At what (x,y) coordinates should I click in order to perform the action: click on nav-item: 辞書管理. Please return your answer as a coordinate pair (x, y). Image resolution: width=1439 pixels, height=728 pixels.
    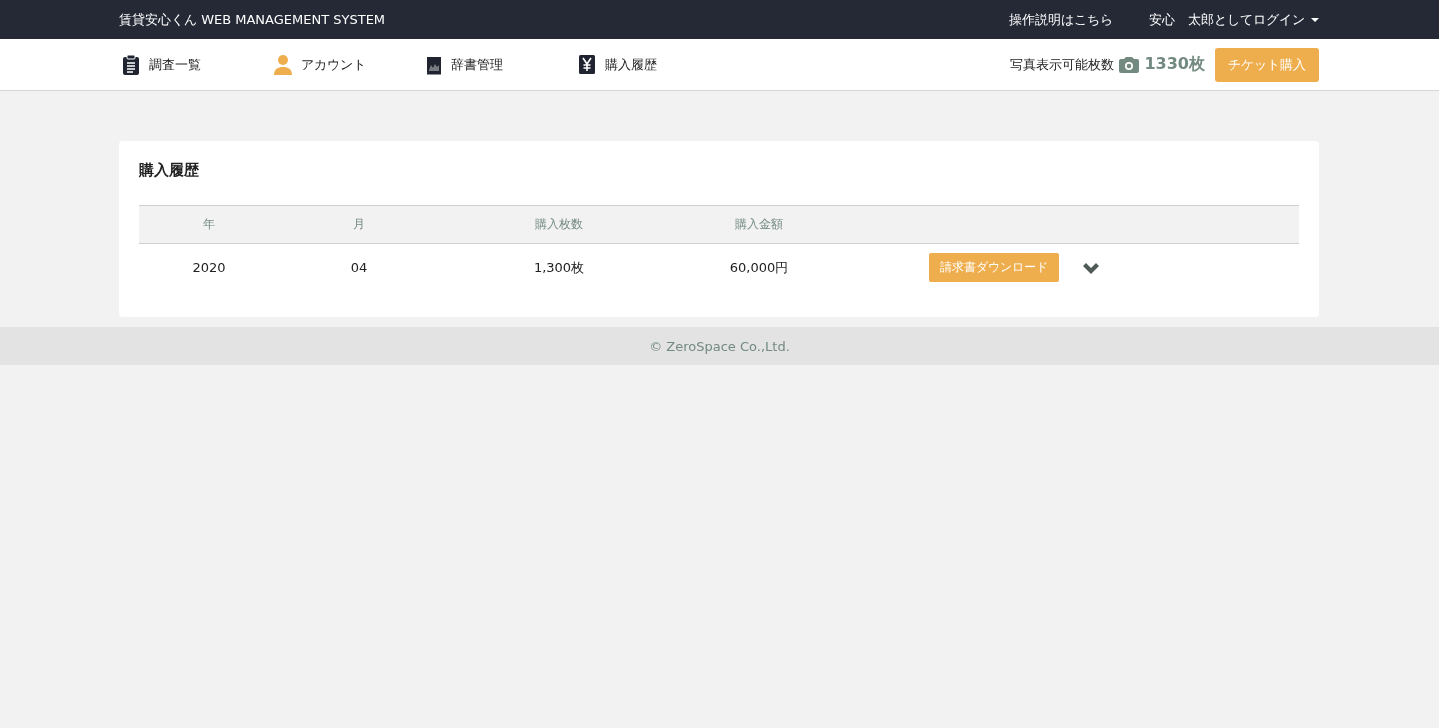
    Looking at the image, I should click on (502, 64).